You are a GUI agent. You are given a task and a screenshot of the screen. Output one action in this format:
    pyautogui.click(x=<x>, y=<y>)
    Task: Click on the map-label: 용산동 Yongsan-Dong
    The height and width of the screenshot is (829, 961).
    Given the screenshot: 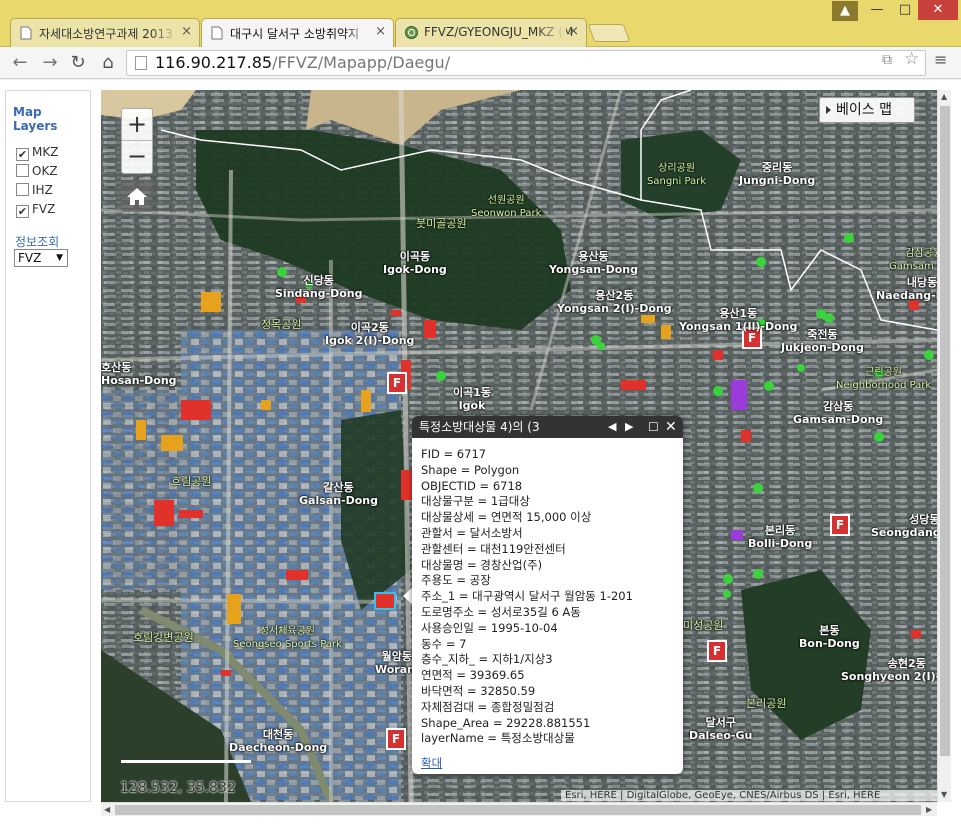 What is the action you would take?
    pyautogui.click(x=593, y=263)
    